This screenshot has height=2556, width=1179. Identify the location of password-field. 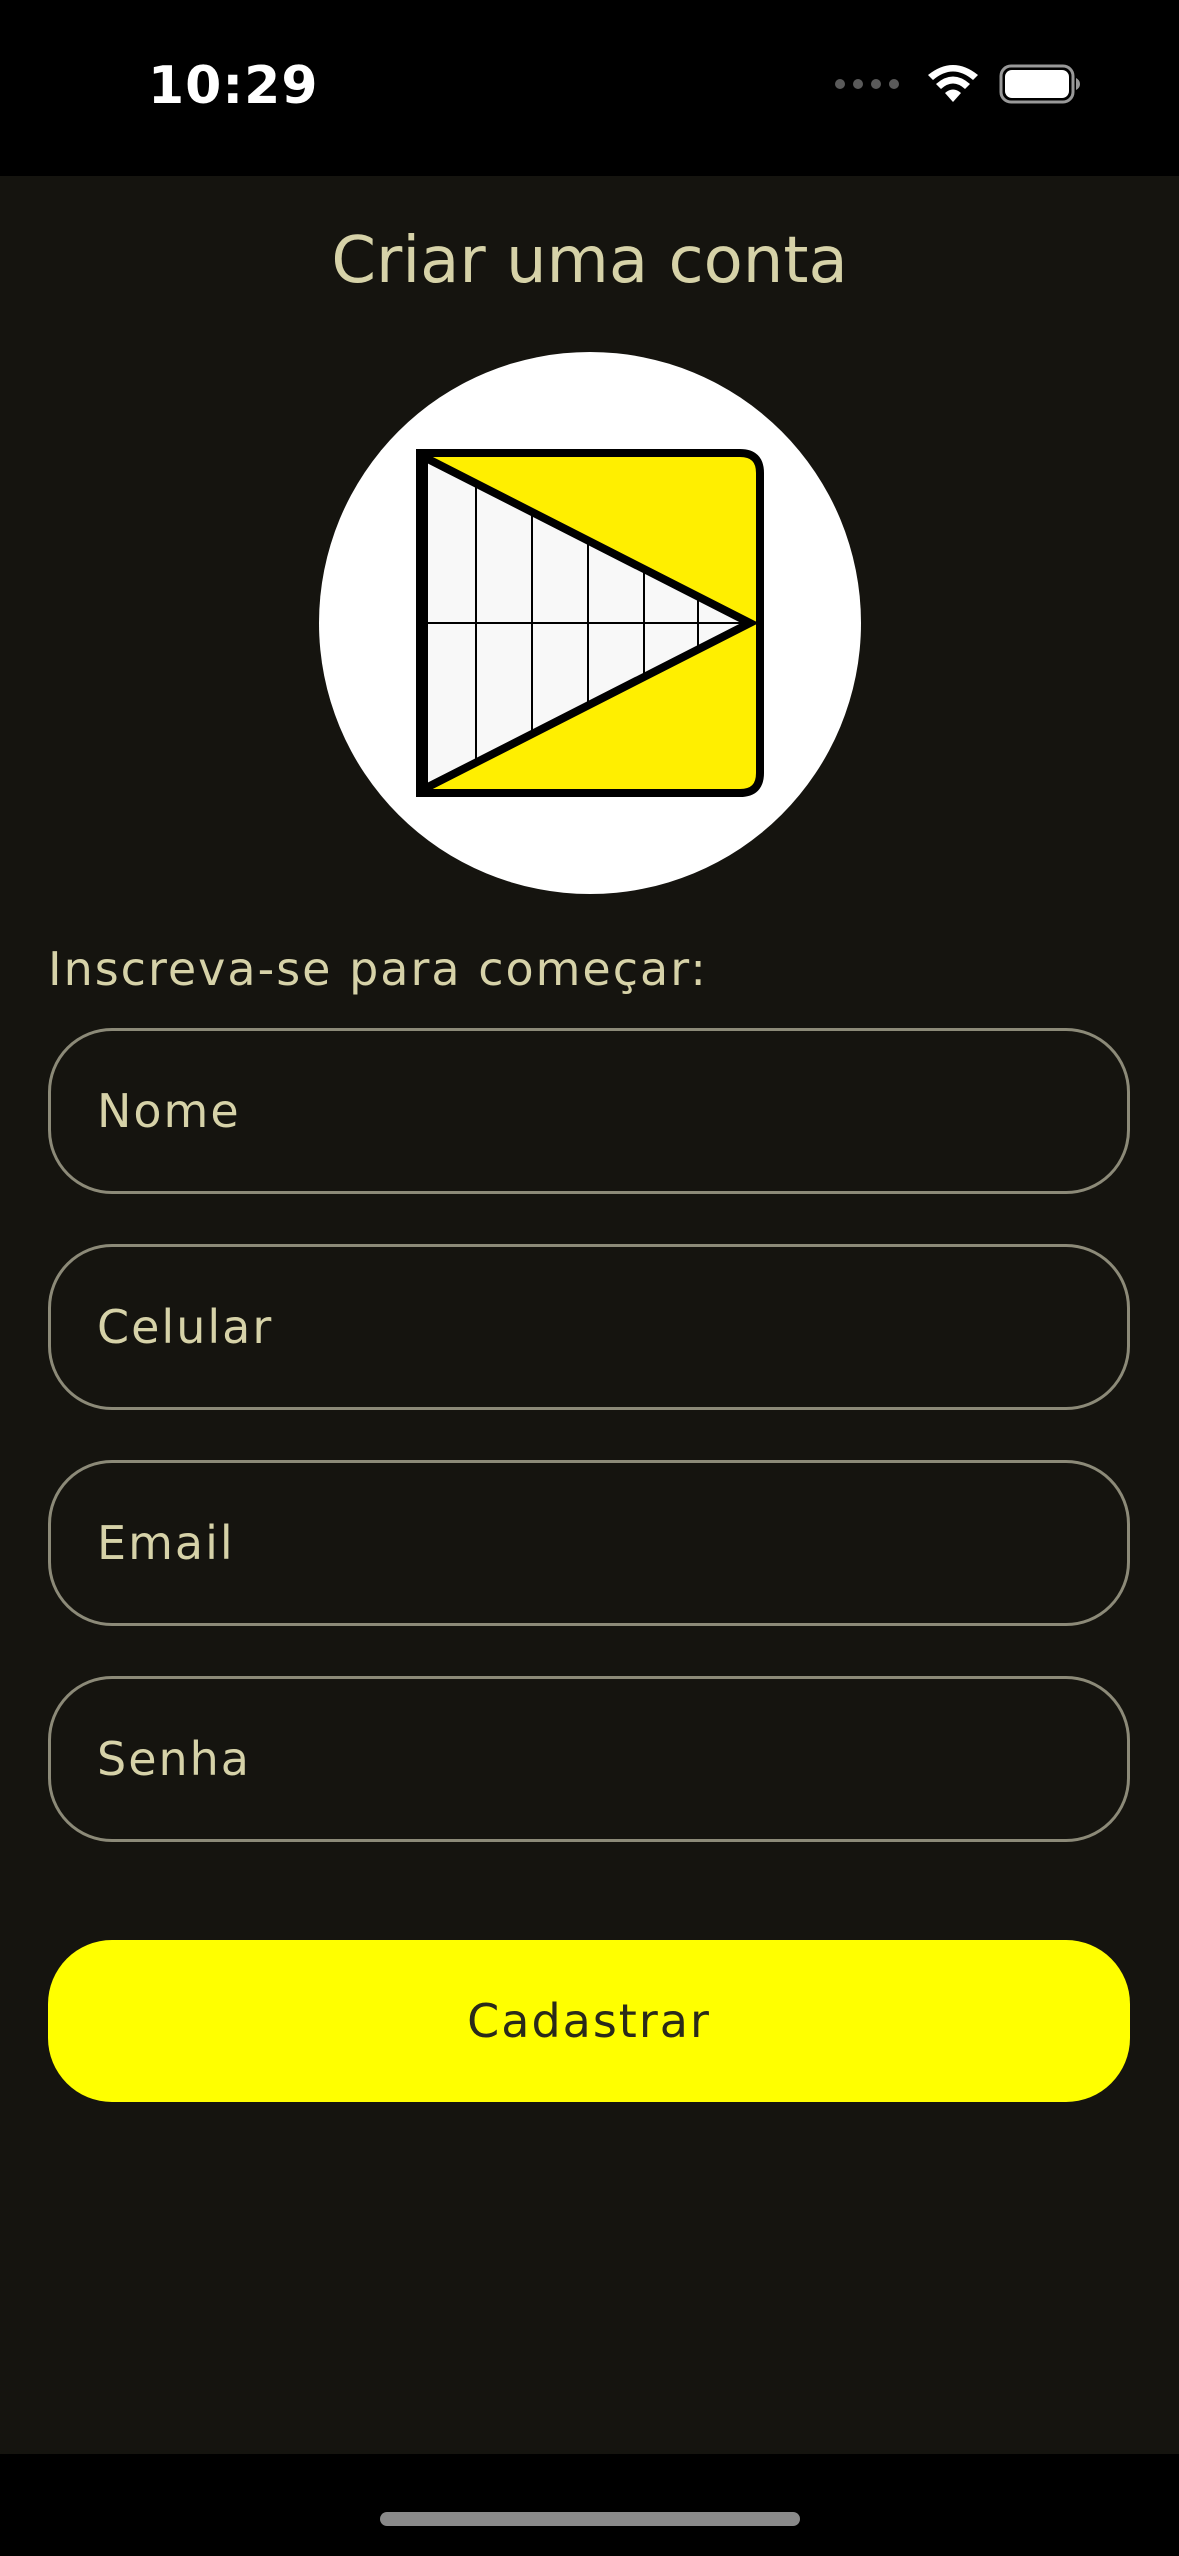
(589, 1759).